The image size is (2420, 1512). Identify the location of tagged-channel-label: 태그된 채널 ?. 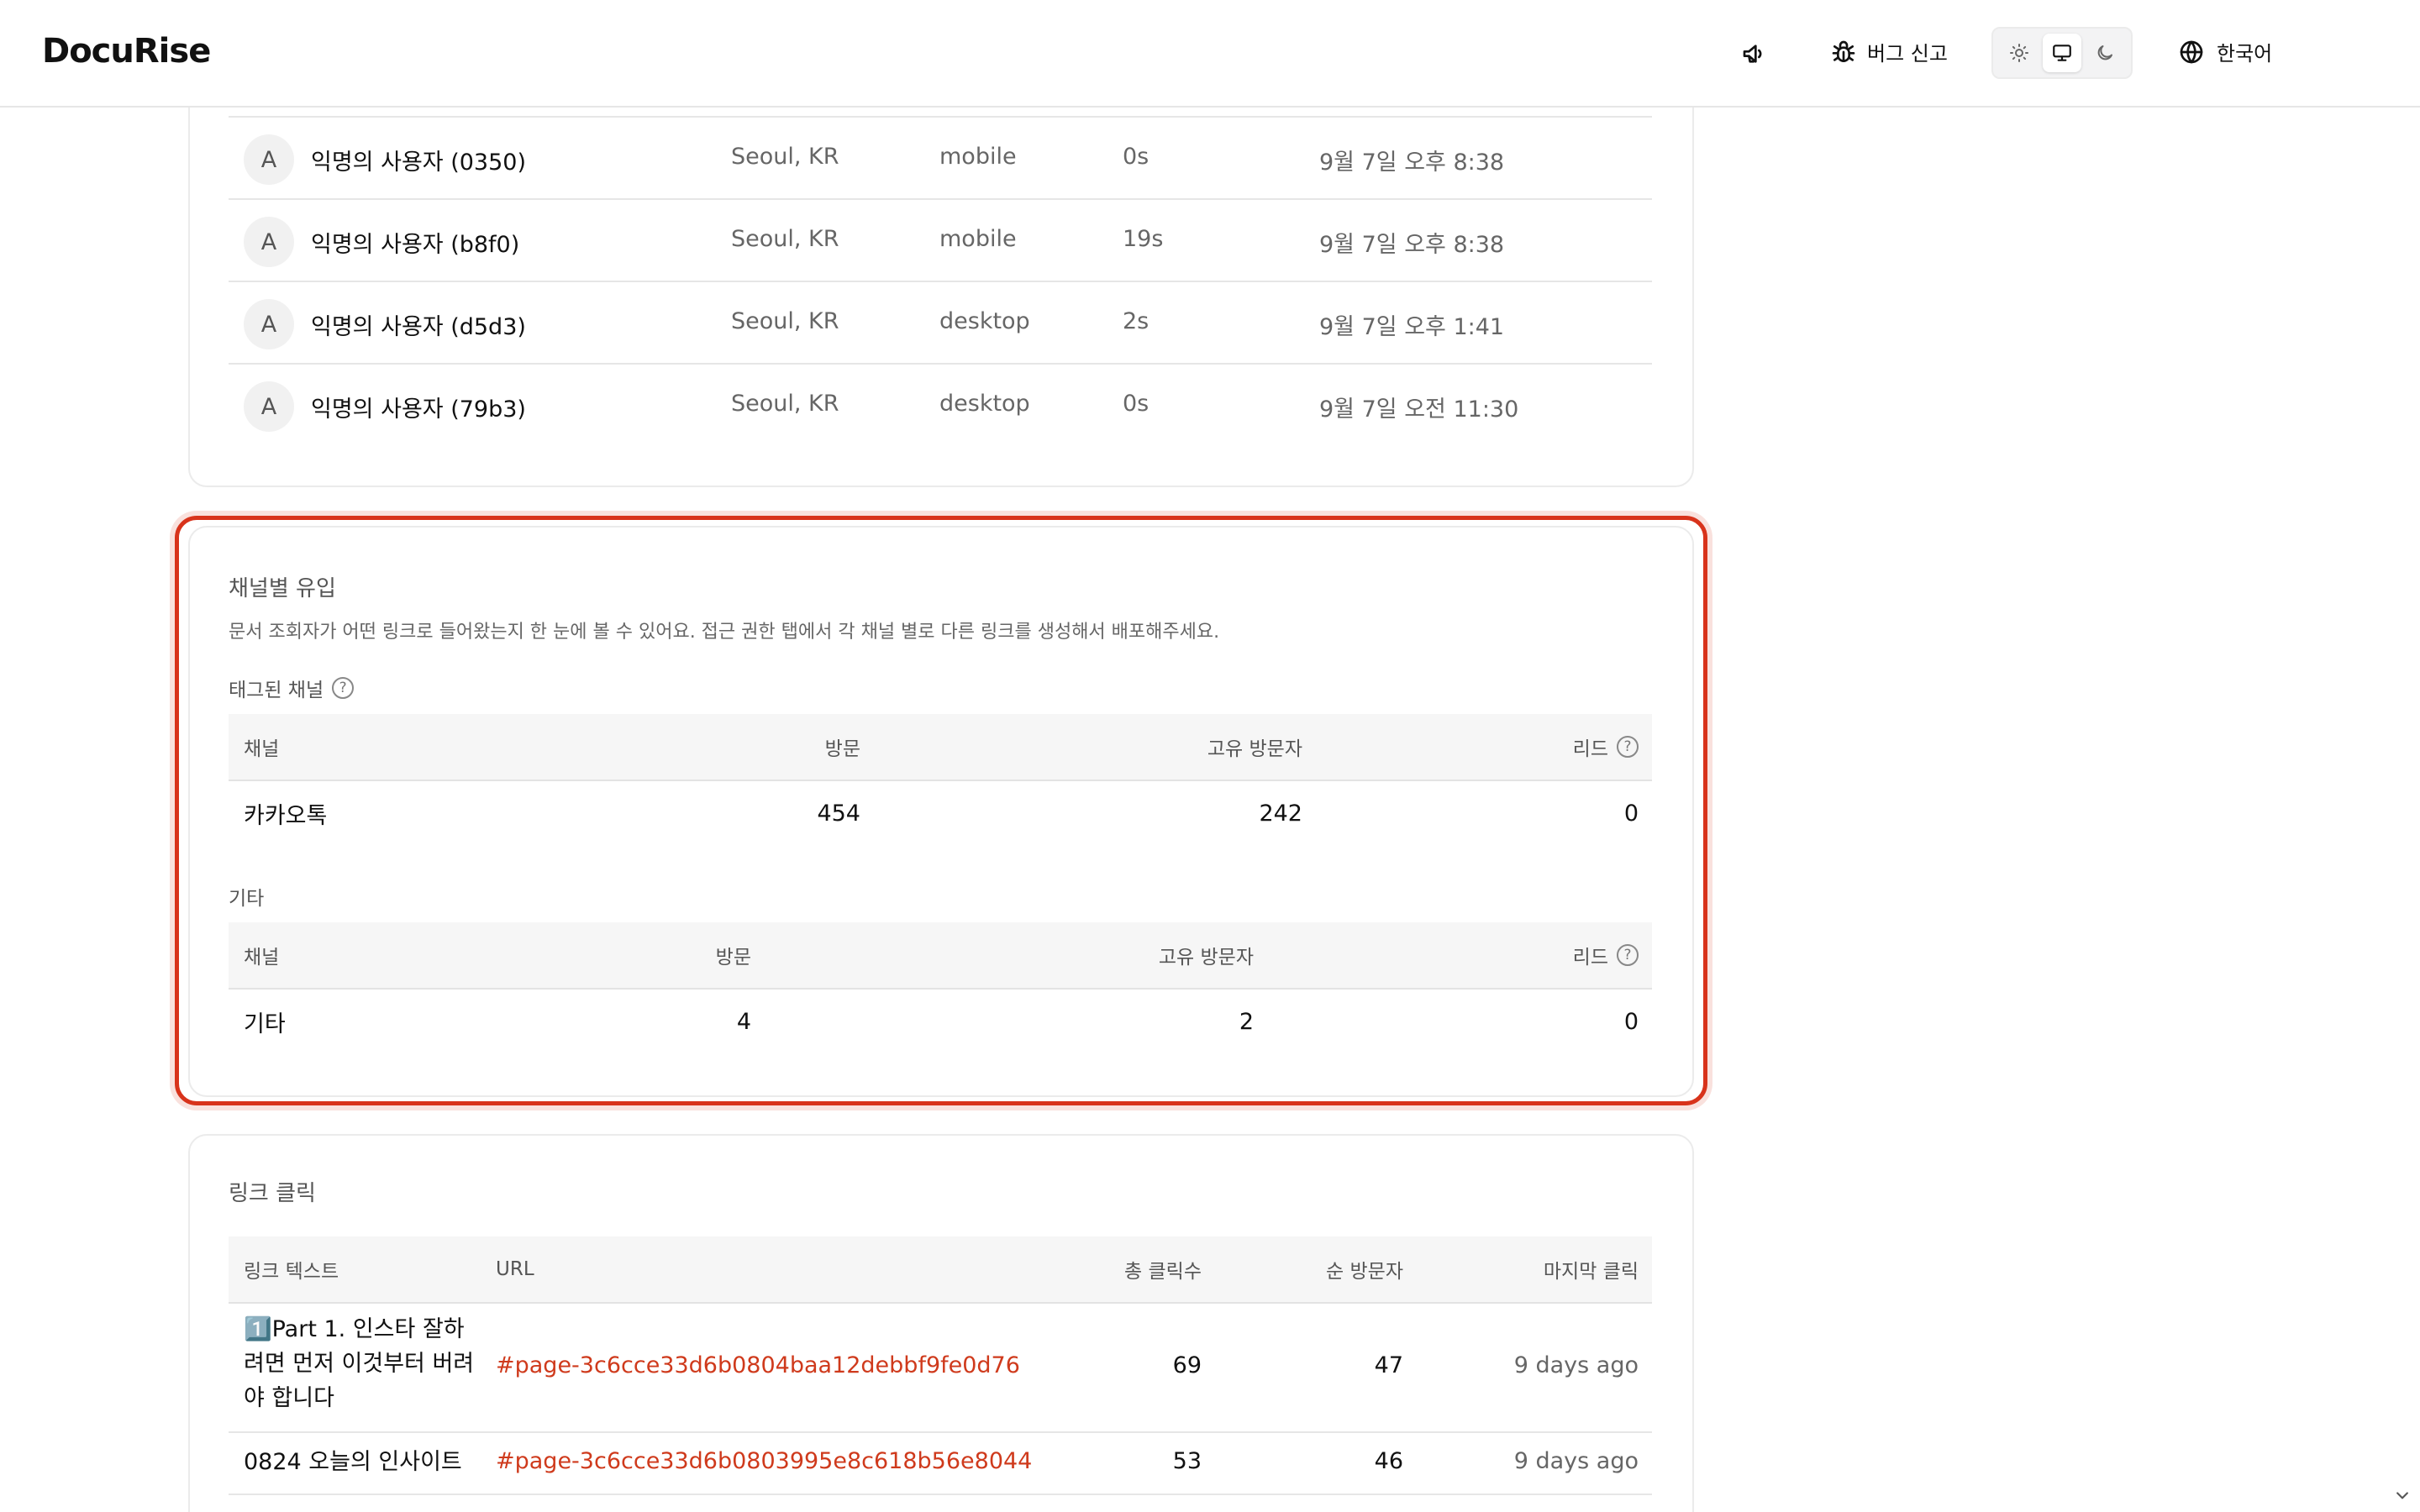
(292, 688).